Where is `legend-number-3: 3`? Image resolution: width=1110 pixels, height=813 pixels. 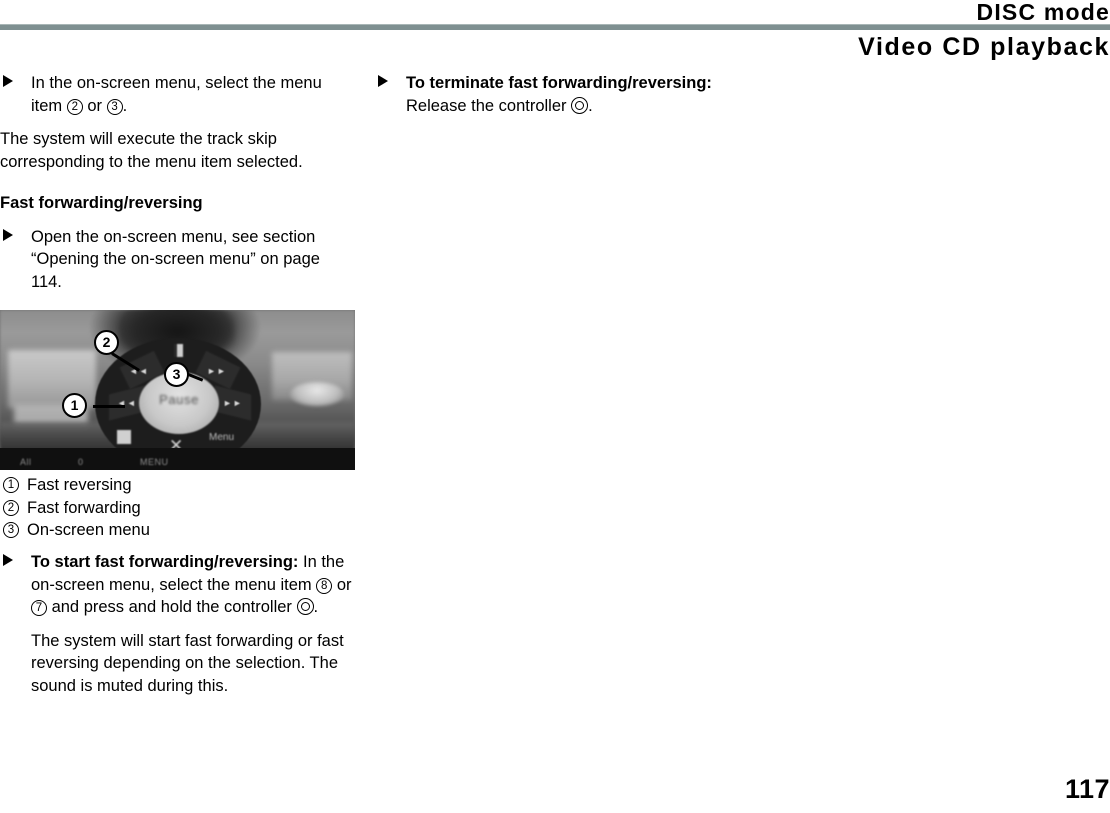
legend-number-3: 3 is located at coordinates (11, 530).